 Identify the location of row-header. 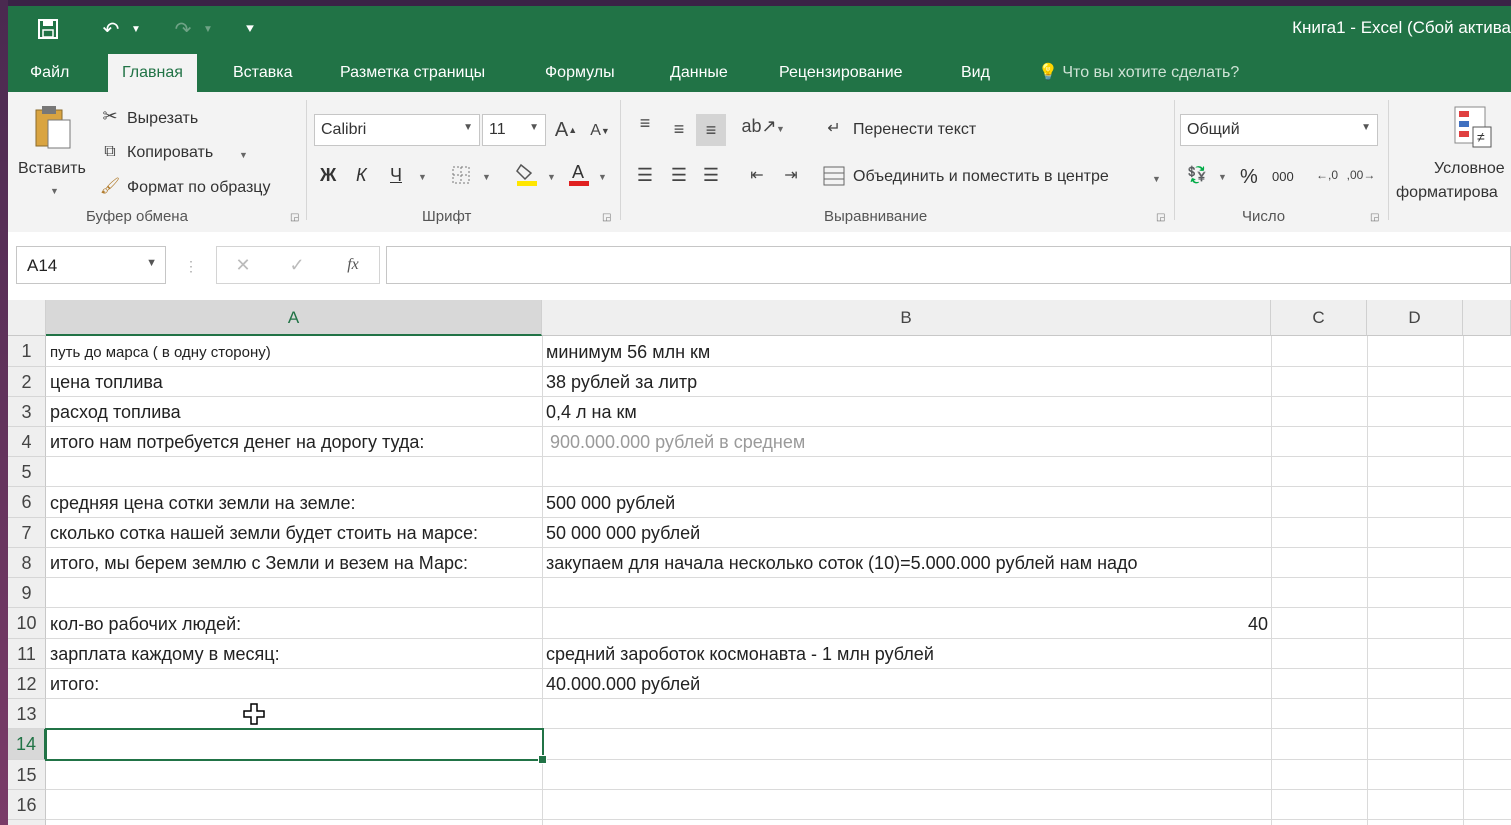
(27, 822).